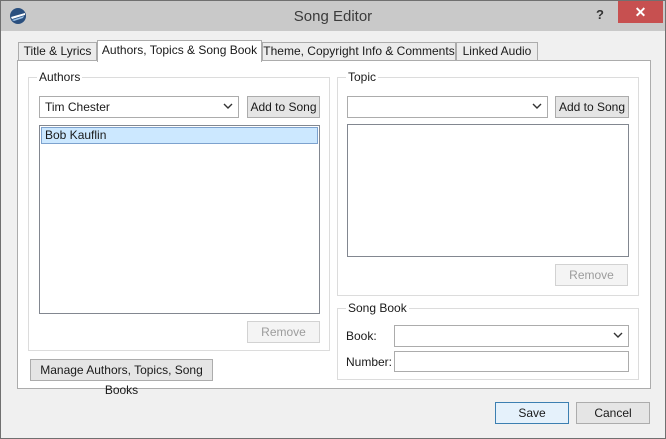 This screenshot has width=666, height=439. Describe the element at coordinates (591, 275) in the screenshot. I see `remove-topic-button: Remove` at that location.